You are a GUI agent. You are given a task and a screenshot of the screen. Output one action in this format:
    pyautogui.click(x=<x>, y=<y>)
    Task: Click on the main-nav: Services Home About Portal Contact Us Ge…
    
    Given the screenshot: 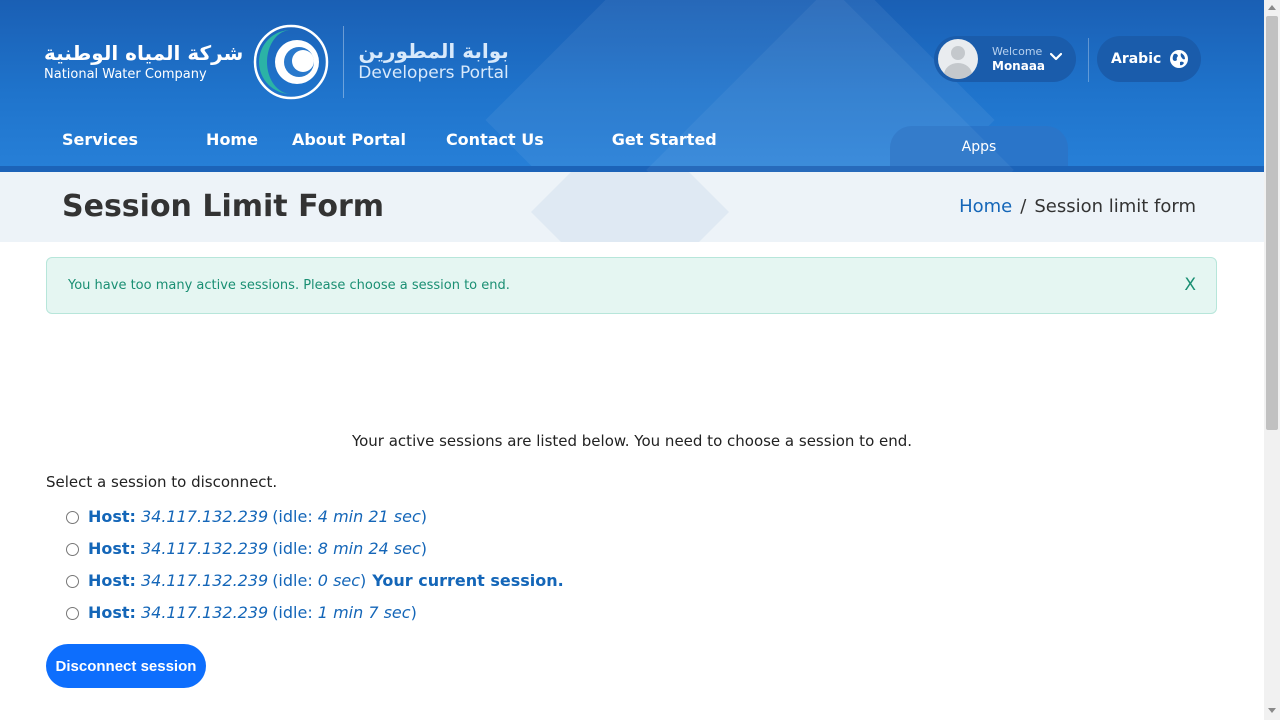 What is the action you would take?
    pyautogui.click(x=423, y=139)
    